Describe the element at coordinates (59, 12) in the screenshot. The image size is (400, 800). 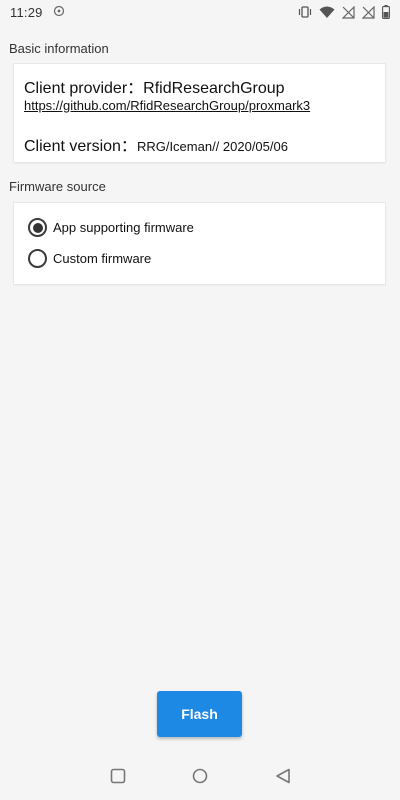
I see `notification-icon` at that location.